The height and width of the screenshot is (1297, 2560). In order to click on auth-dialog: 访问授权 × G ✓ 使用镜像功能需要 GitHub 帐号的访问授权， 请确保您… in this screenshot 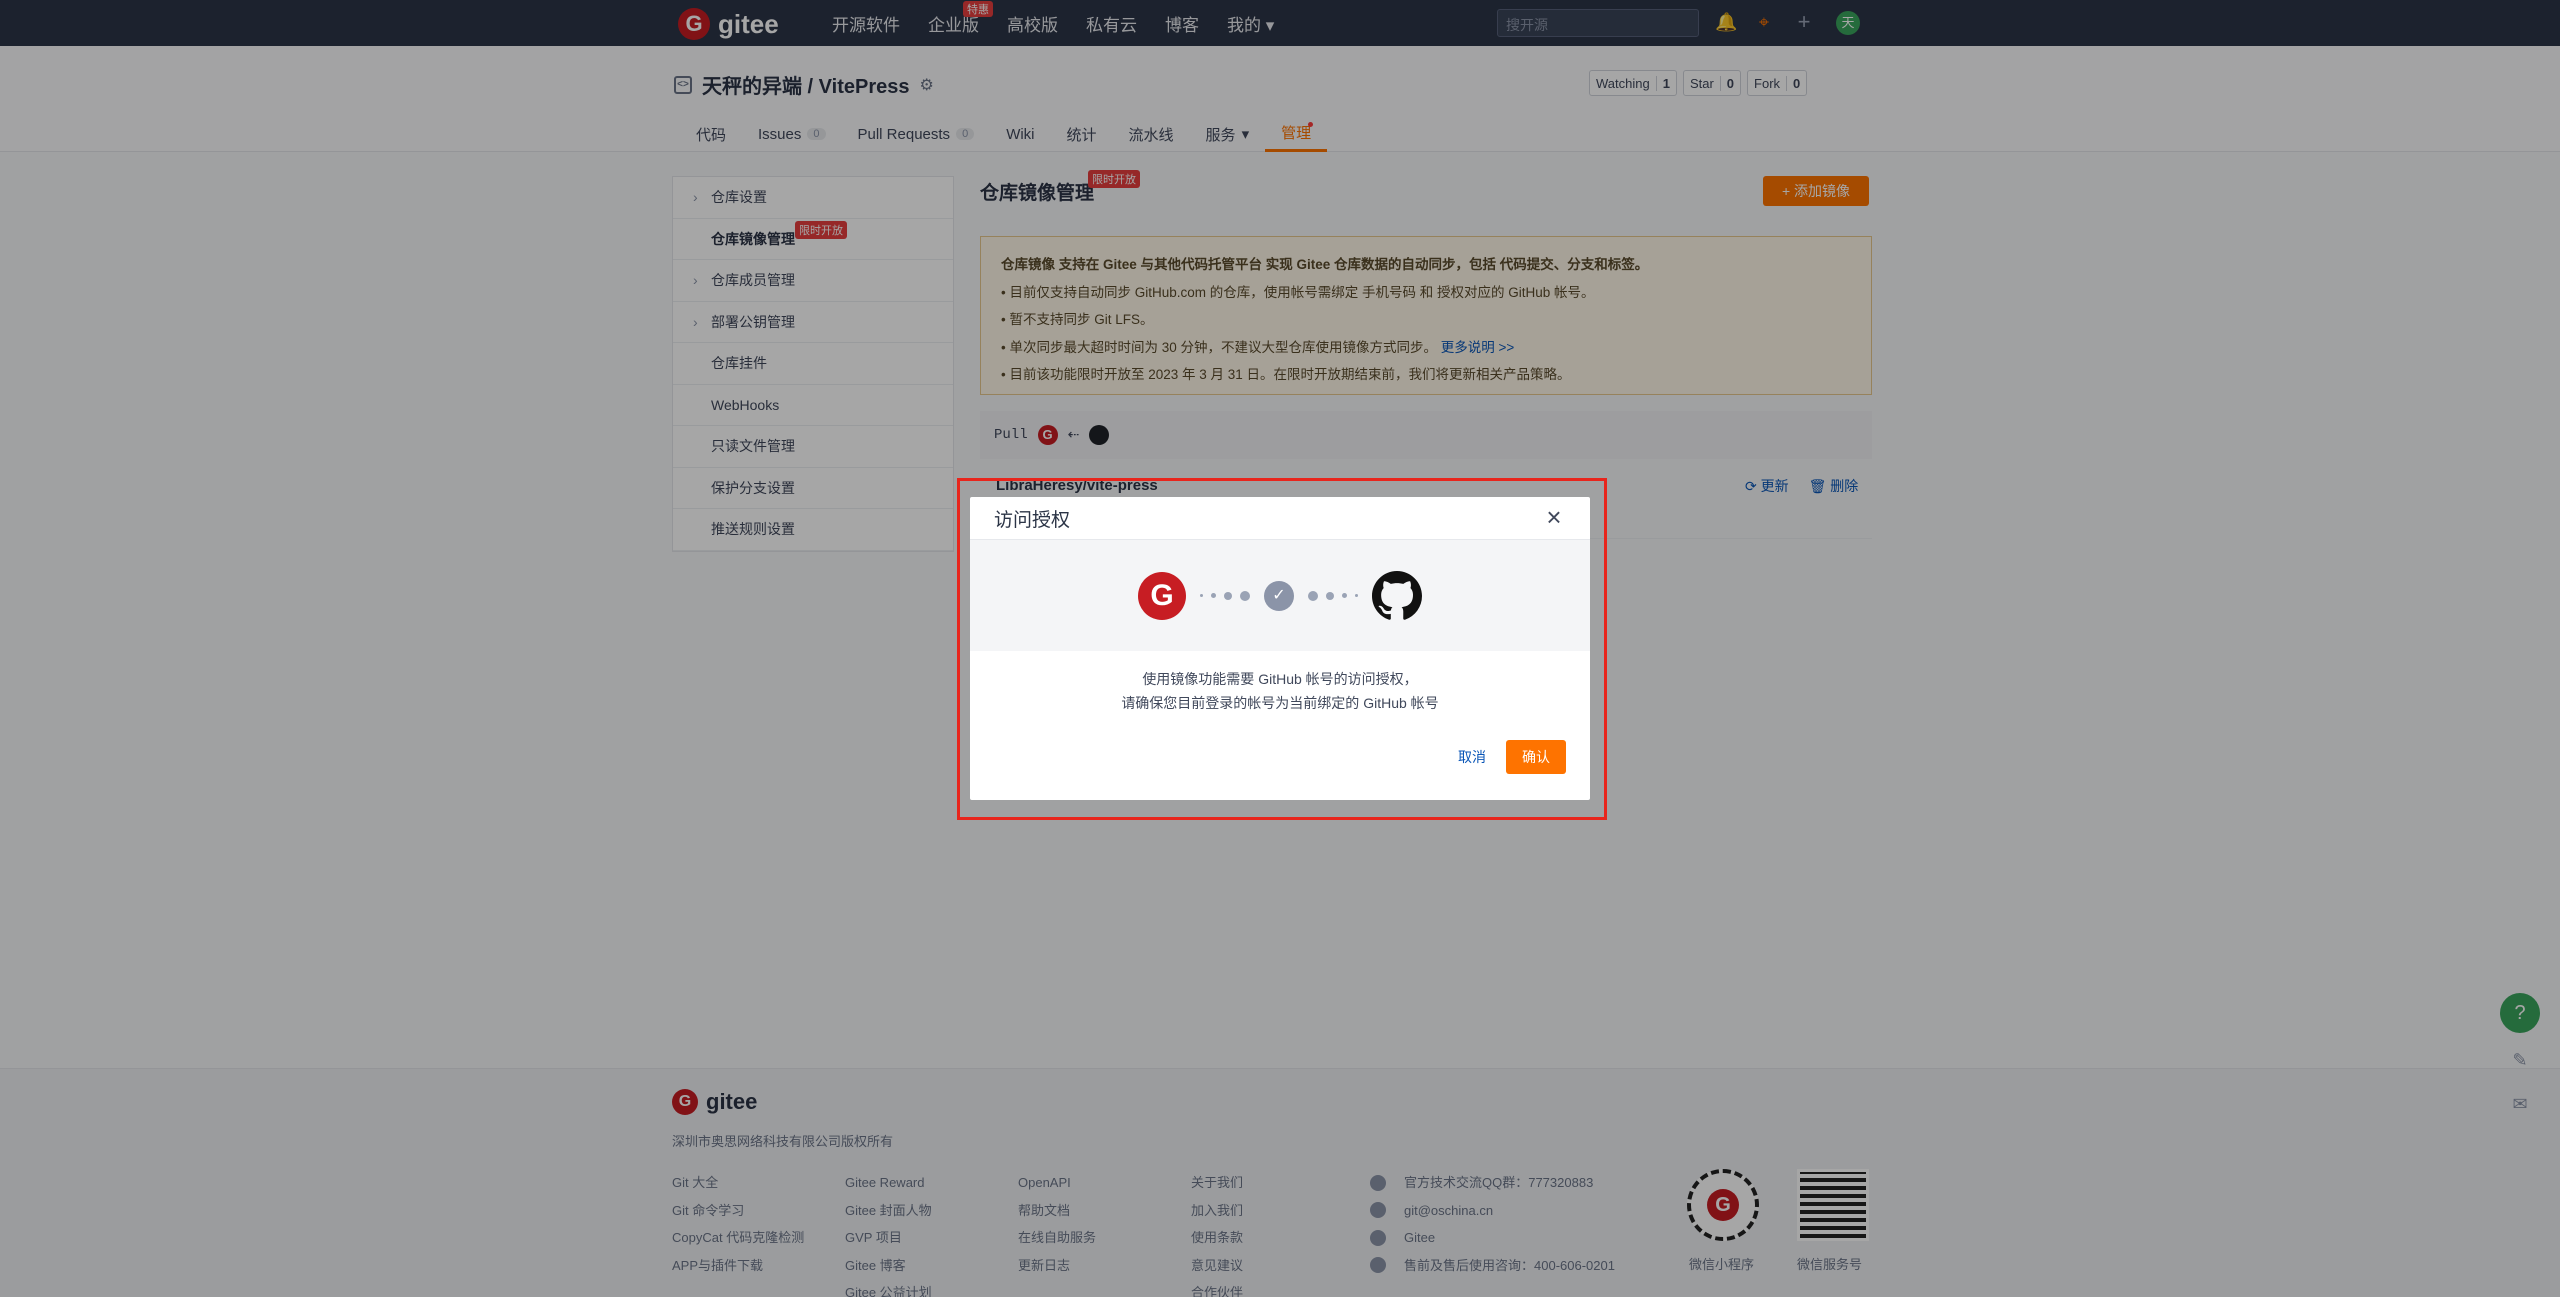, I will do `click(1280, 648)`.